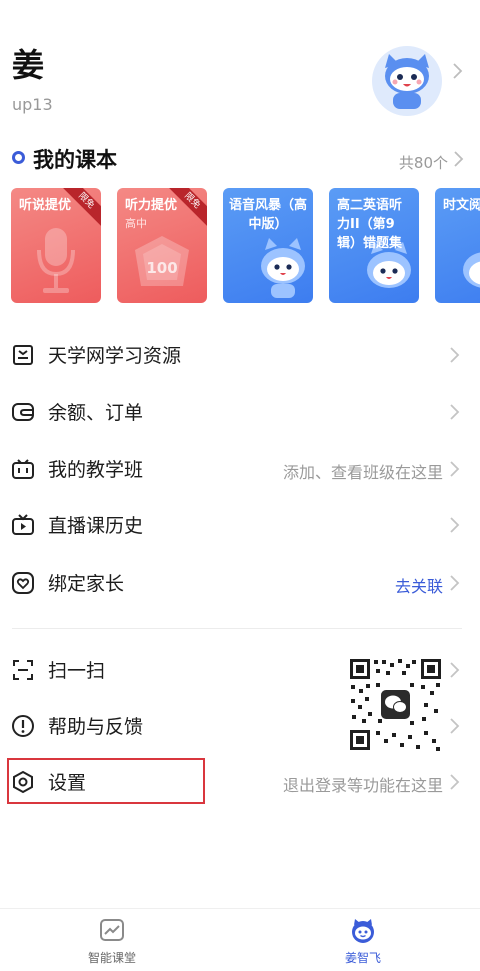 This screenshot has width=480, height=971. Describe the element at coordinates (111, 958) in the screenshot. I see `tab-label: 智能课堂` at that location.